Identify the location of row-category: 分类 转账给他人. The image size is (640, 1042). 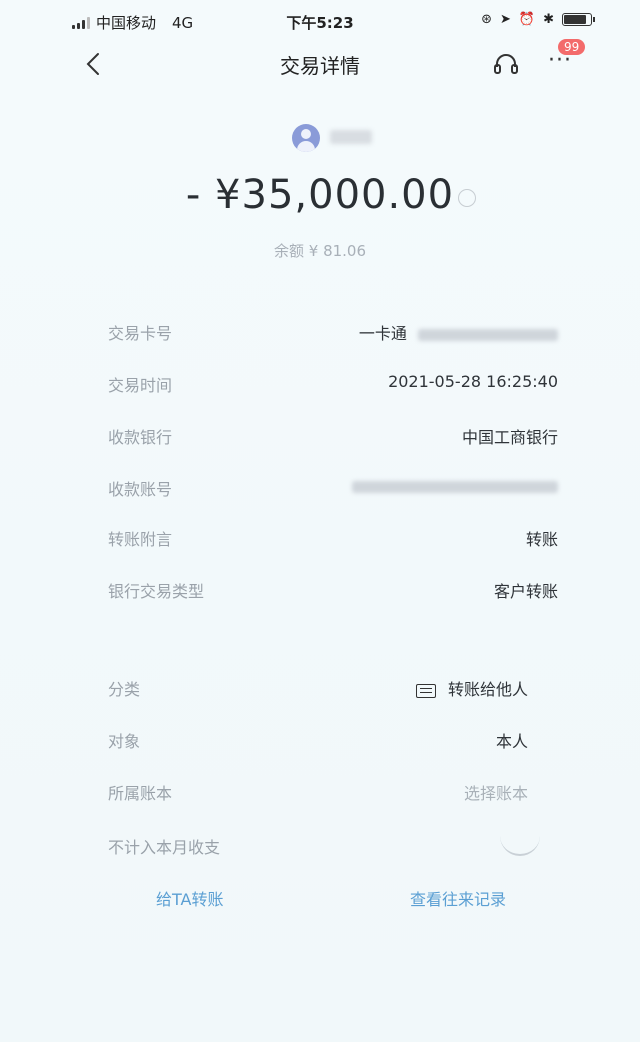
(318, 687).